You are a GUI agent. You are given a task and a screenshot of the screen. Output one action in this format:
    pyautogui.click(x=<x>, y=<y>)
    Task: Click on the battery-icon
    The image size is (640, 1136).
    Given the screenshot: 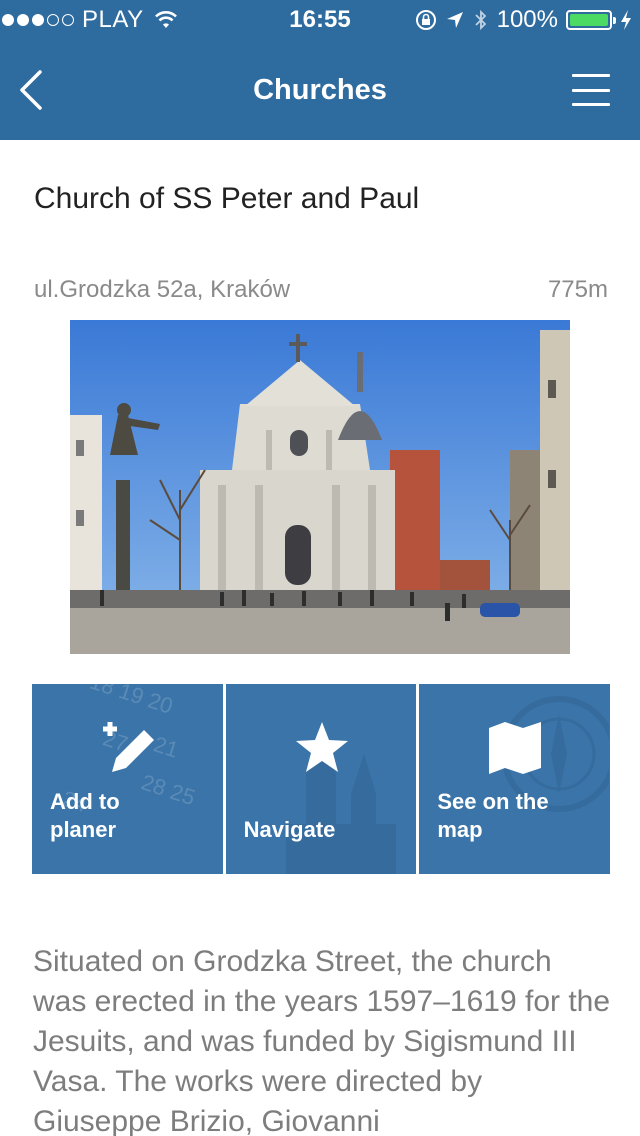 What is the action you would take?
    pyautogui.click(x=591, y=20)
    